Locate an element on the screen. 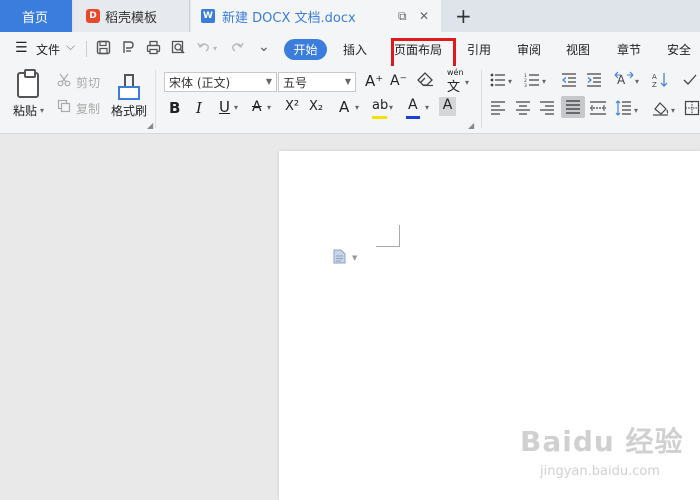  text-effect-button: A is located at coordinates (344, 107).